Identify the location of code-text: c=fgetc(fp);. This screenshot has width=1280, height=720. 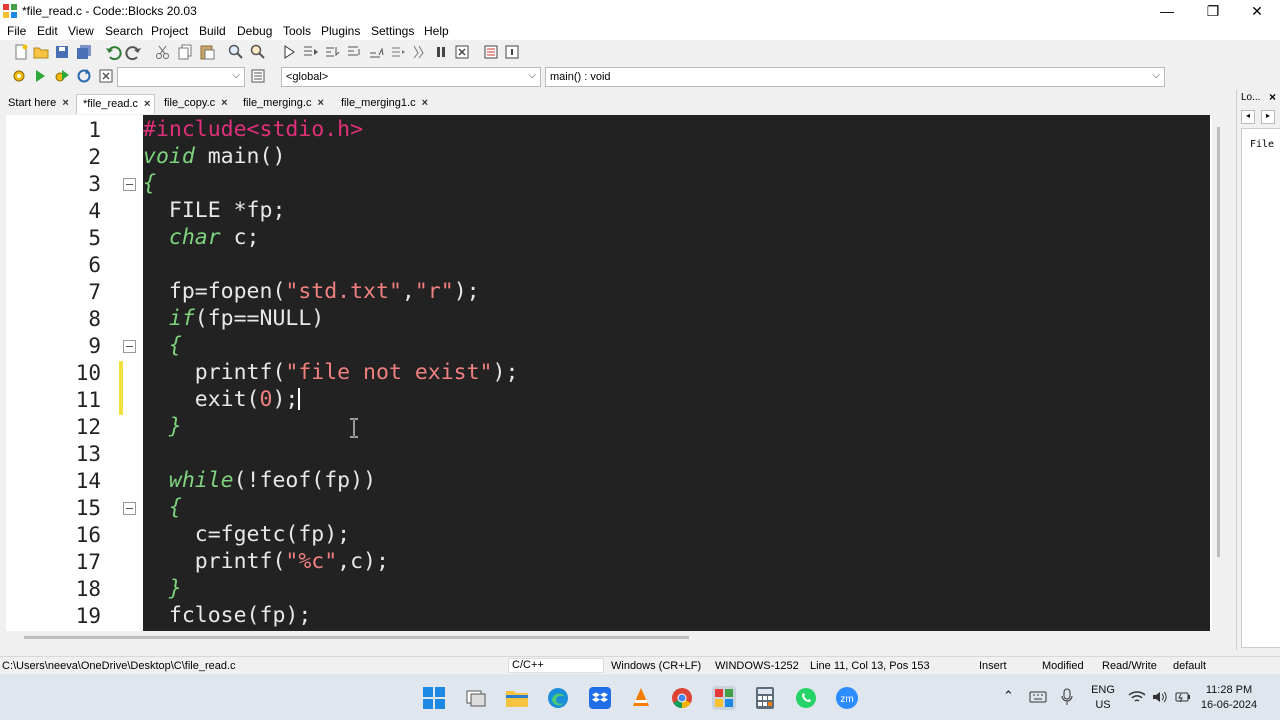
(247, 534).